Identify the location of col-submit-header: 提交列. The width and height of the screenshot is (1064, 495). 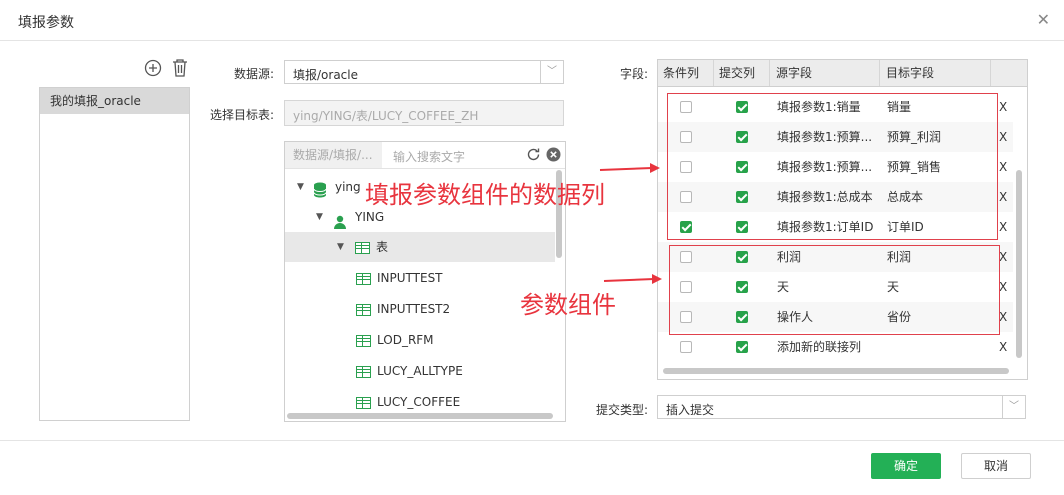
(742, 73).